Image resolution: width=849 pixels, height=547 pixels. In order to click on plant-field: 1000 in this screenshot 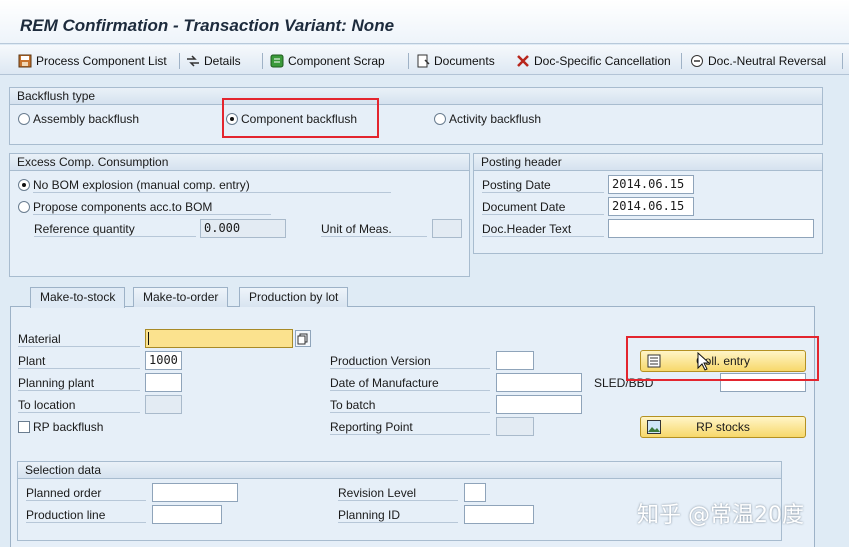, I will do `click(163, 360)`.